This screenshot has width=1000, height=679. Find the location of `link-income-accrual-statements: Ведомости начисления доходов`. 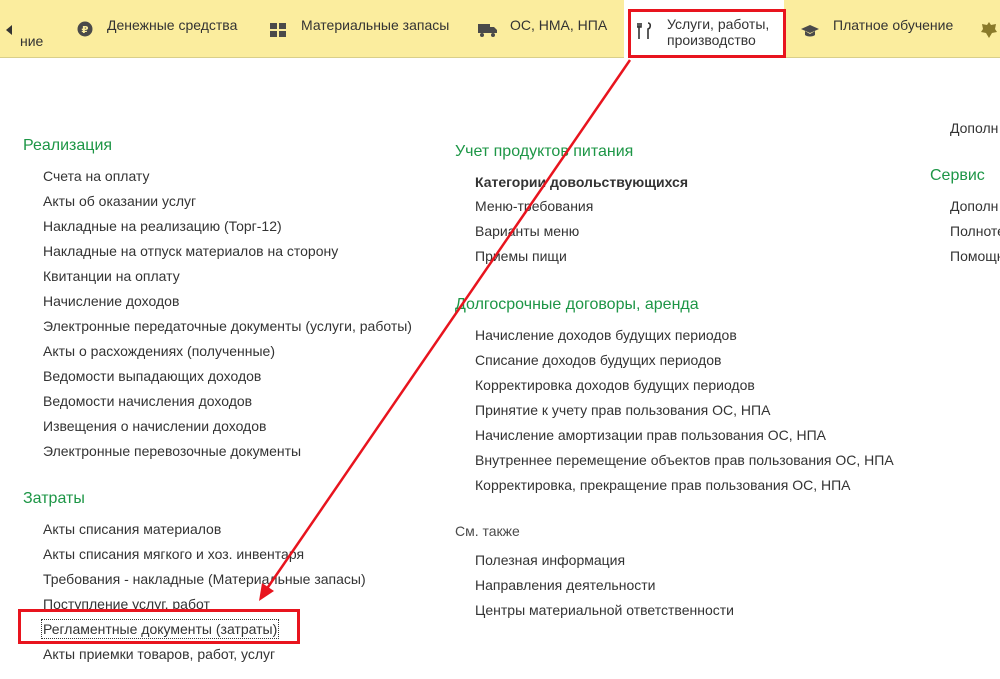

link-income-accrual-statements: Ведомости начисления доходов is located at coordinates (147, 401).